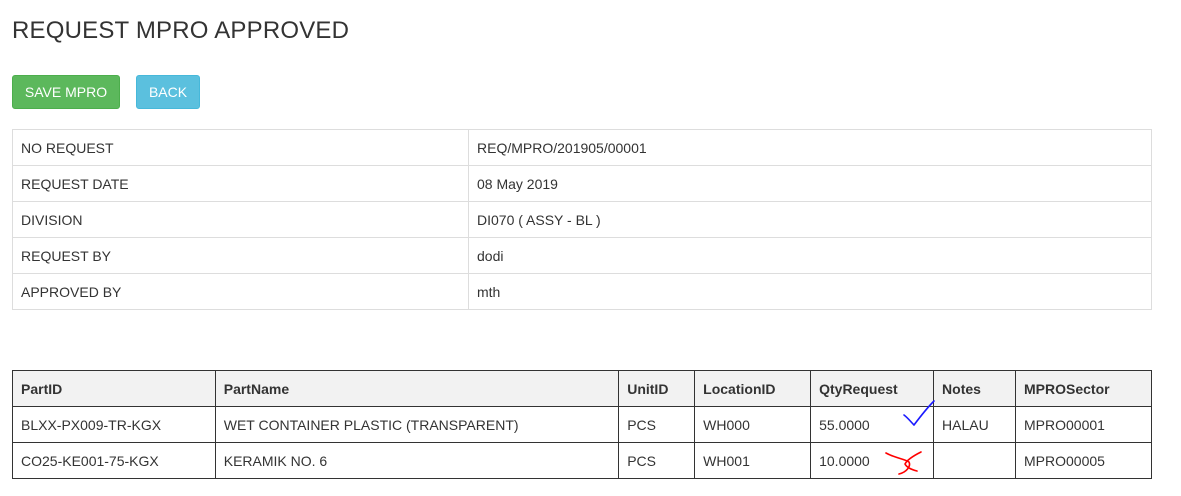 This screenshot has width=1181, height=496. I want to click on column-header-locationid: LocationID, so click(753, 388).